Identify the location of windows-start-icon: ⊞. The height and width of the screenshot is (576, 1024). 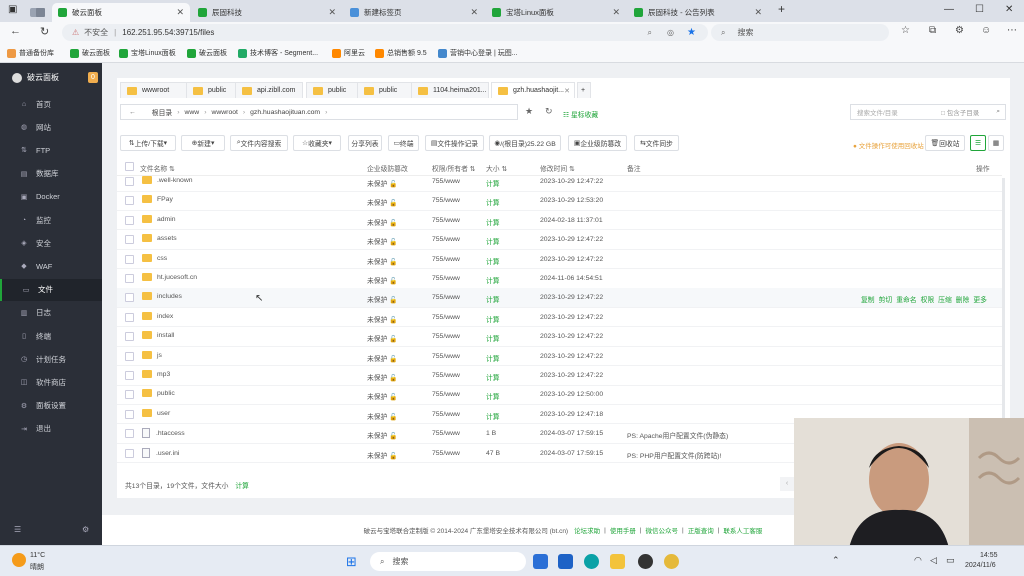
(351, 562).